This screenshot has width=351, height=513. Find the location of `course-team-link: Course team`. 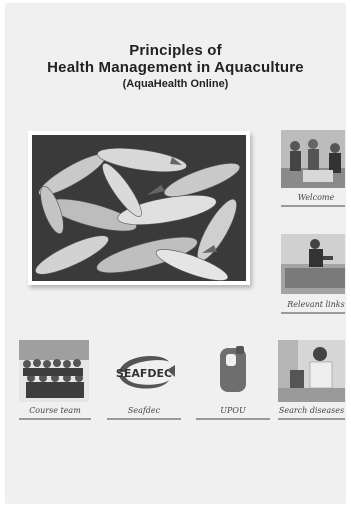

course-team-link: Course team is located at coordinates (55, 380).